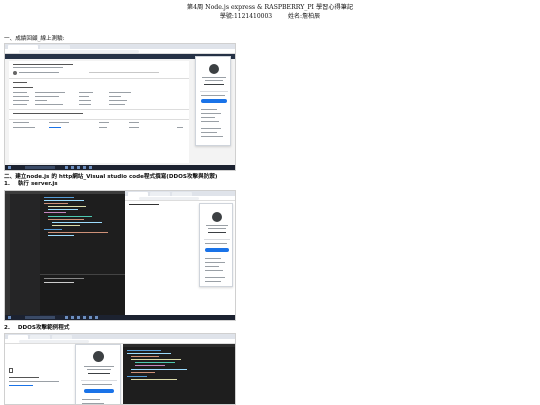 The height and width of the screenshot is (405, 540). What do you see at coordinates (99, 112) in the screenshot?
I see `quiz-report-panel` at bounding box center [99, 112].